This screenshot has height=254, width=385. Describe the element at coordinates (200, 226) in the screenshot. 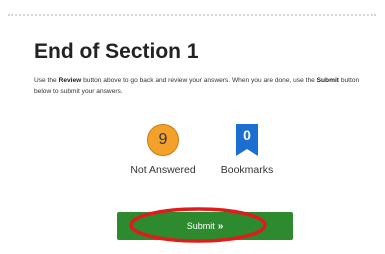

I see `submit-button-label: Submit` at that location.